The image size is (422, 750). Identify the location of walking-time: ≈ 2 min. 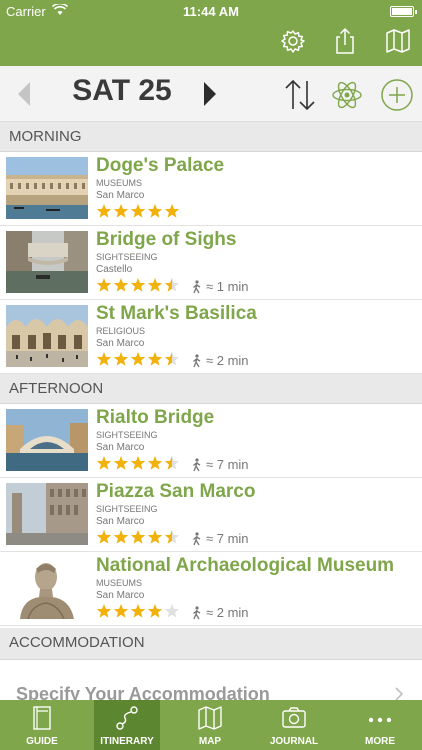
(220, 360).